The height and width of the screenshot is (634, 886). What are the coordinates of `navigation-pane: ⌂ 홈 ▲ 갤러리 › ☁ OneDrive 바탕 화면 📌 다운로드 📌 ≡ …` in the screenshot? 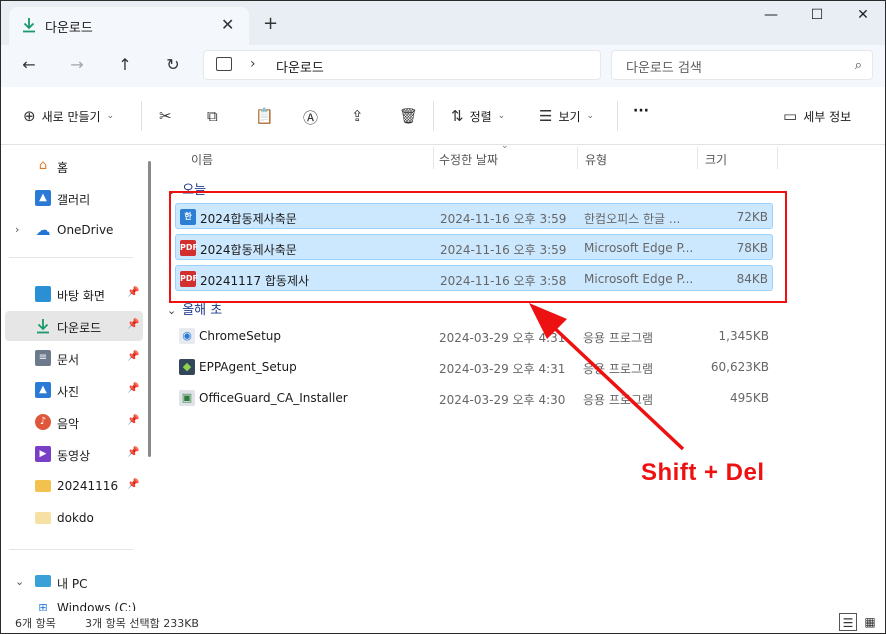 It's located at (79, 378).